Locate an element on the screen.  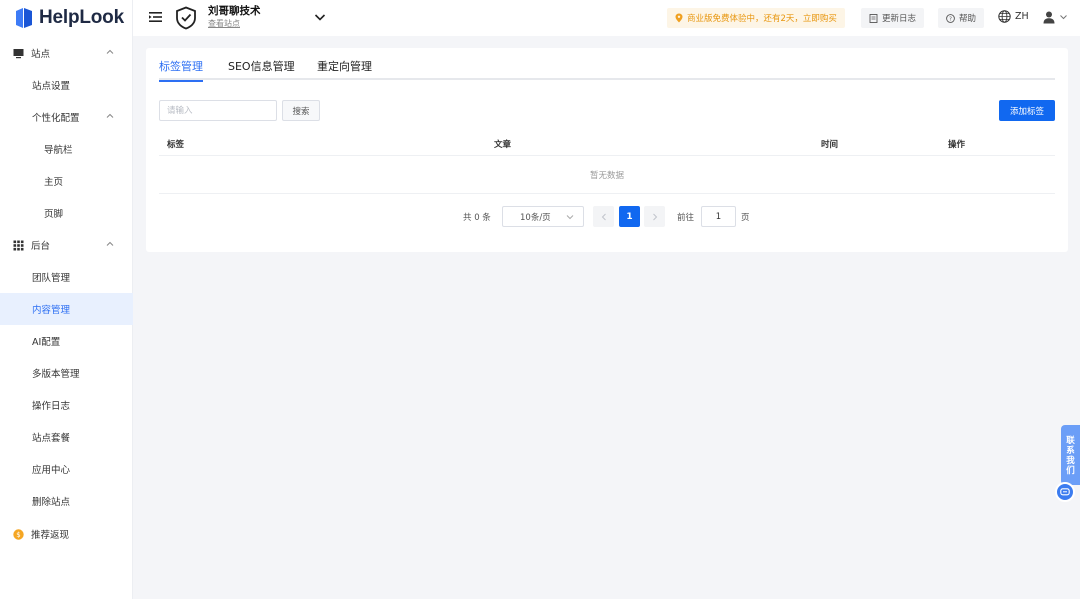
nav-group-backend-label: 后台 is located at coordinates (41, 246).